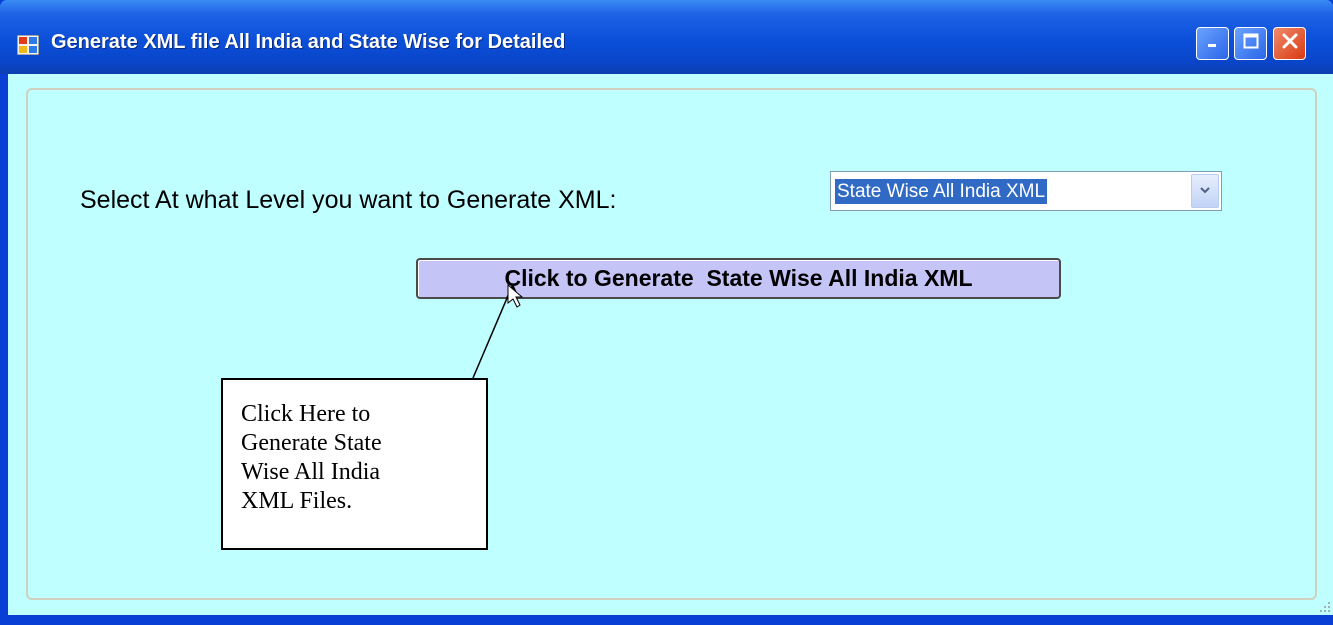 The height and width of the screenshot is (625, 1333). I want to click on minimize-icon, so click(1213, 43).